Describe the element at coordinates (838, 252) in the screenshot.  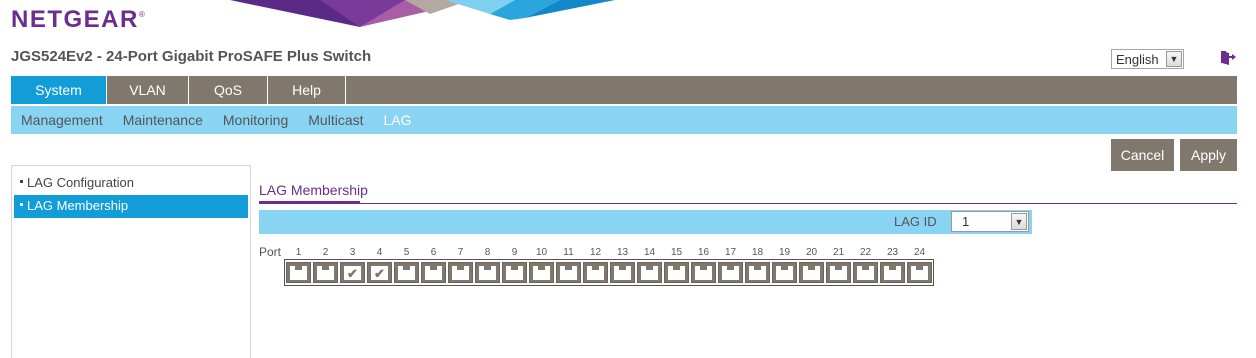
I see `port-number-21: 21` at that location.